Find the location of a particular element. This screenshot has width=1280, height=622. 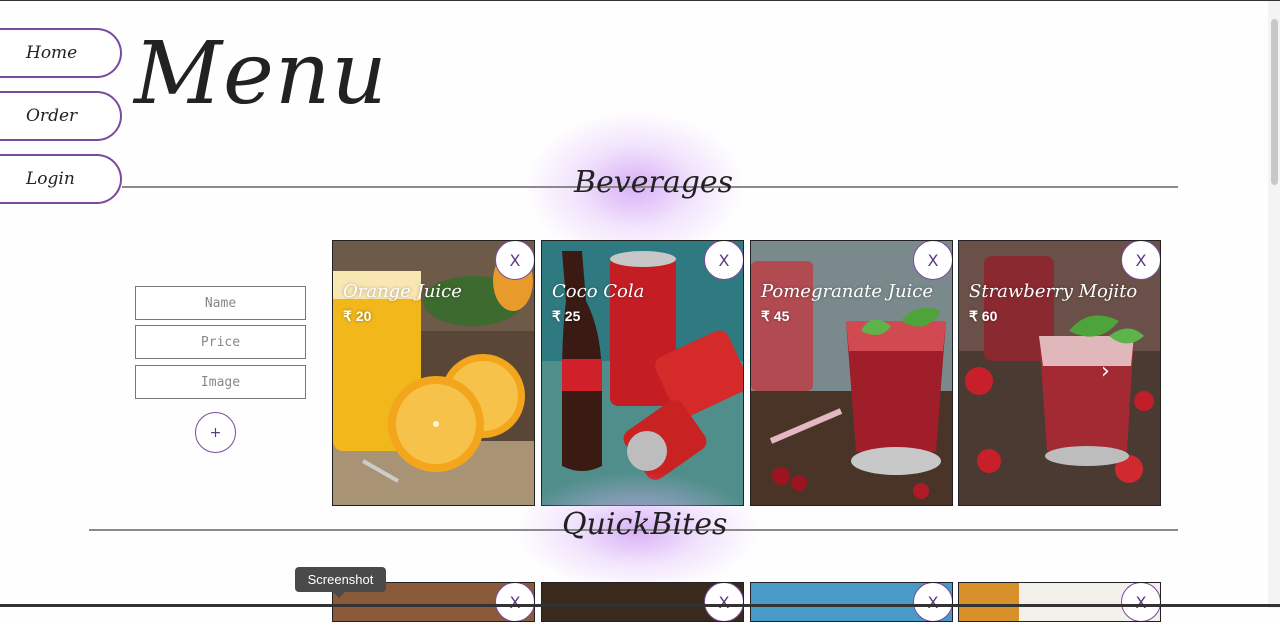

scrollbar is located at coordinates (1274, 304).